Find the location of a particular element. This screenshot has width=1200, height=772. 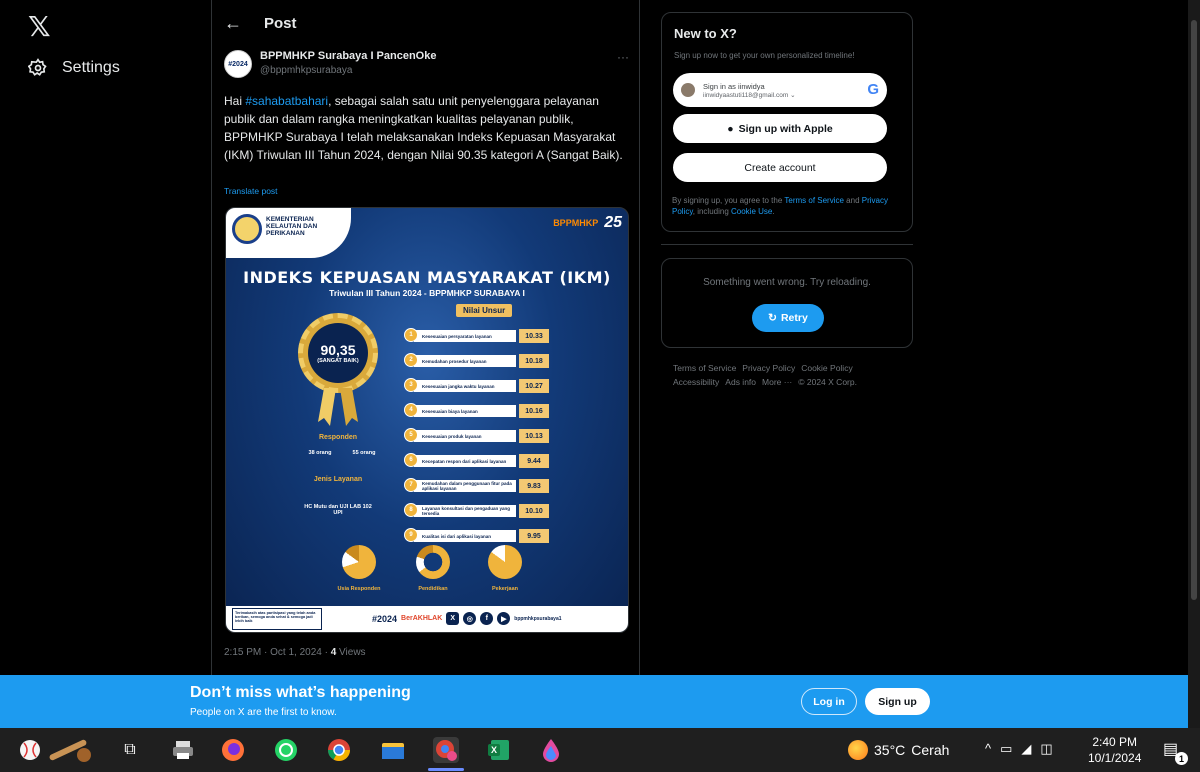

unsur-value: 10.27 is located at coordinates (534, 386).